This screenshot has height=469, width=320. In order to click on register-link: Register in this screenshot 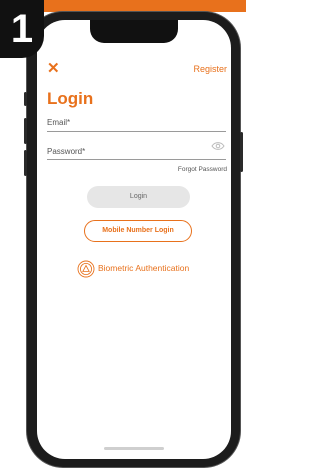, I will do `click(210, 69)`.